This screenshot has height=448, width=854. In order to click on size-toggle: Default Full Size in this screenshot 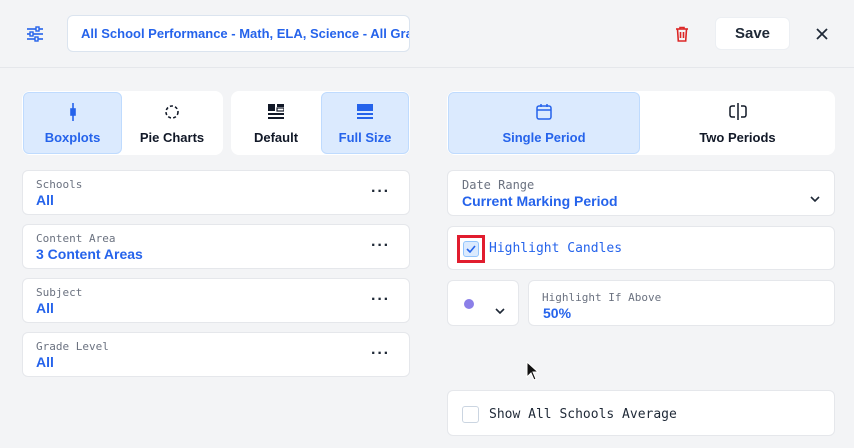, I will do `click(320, 123)`.